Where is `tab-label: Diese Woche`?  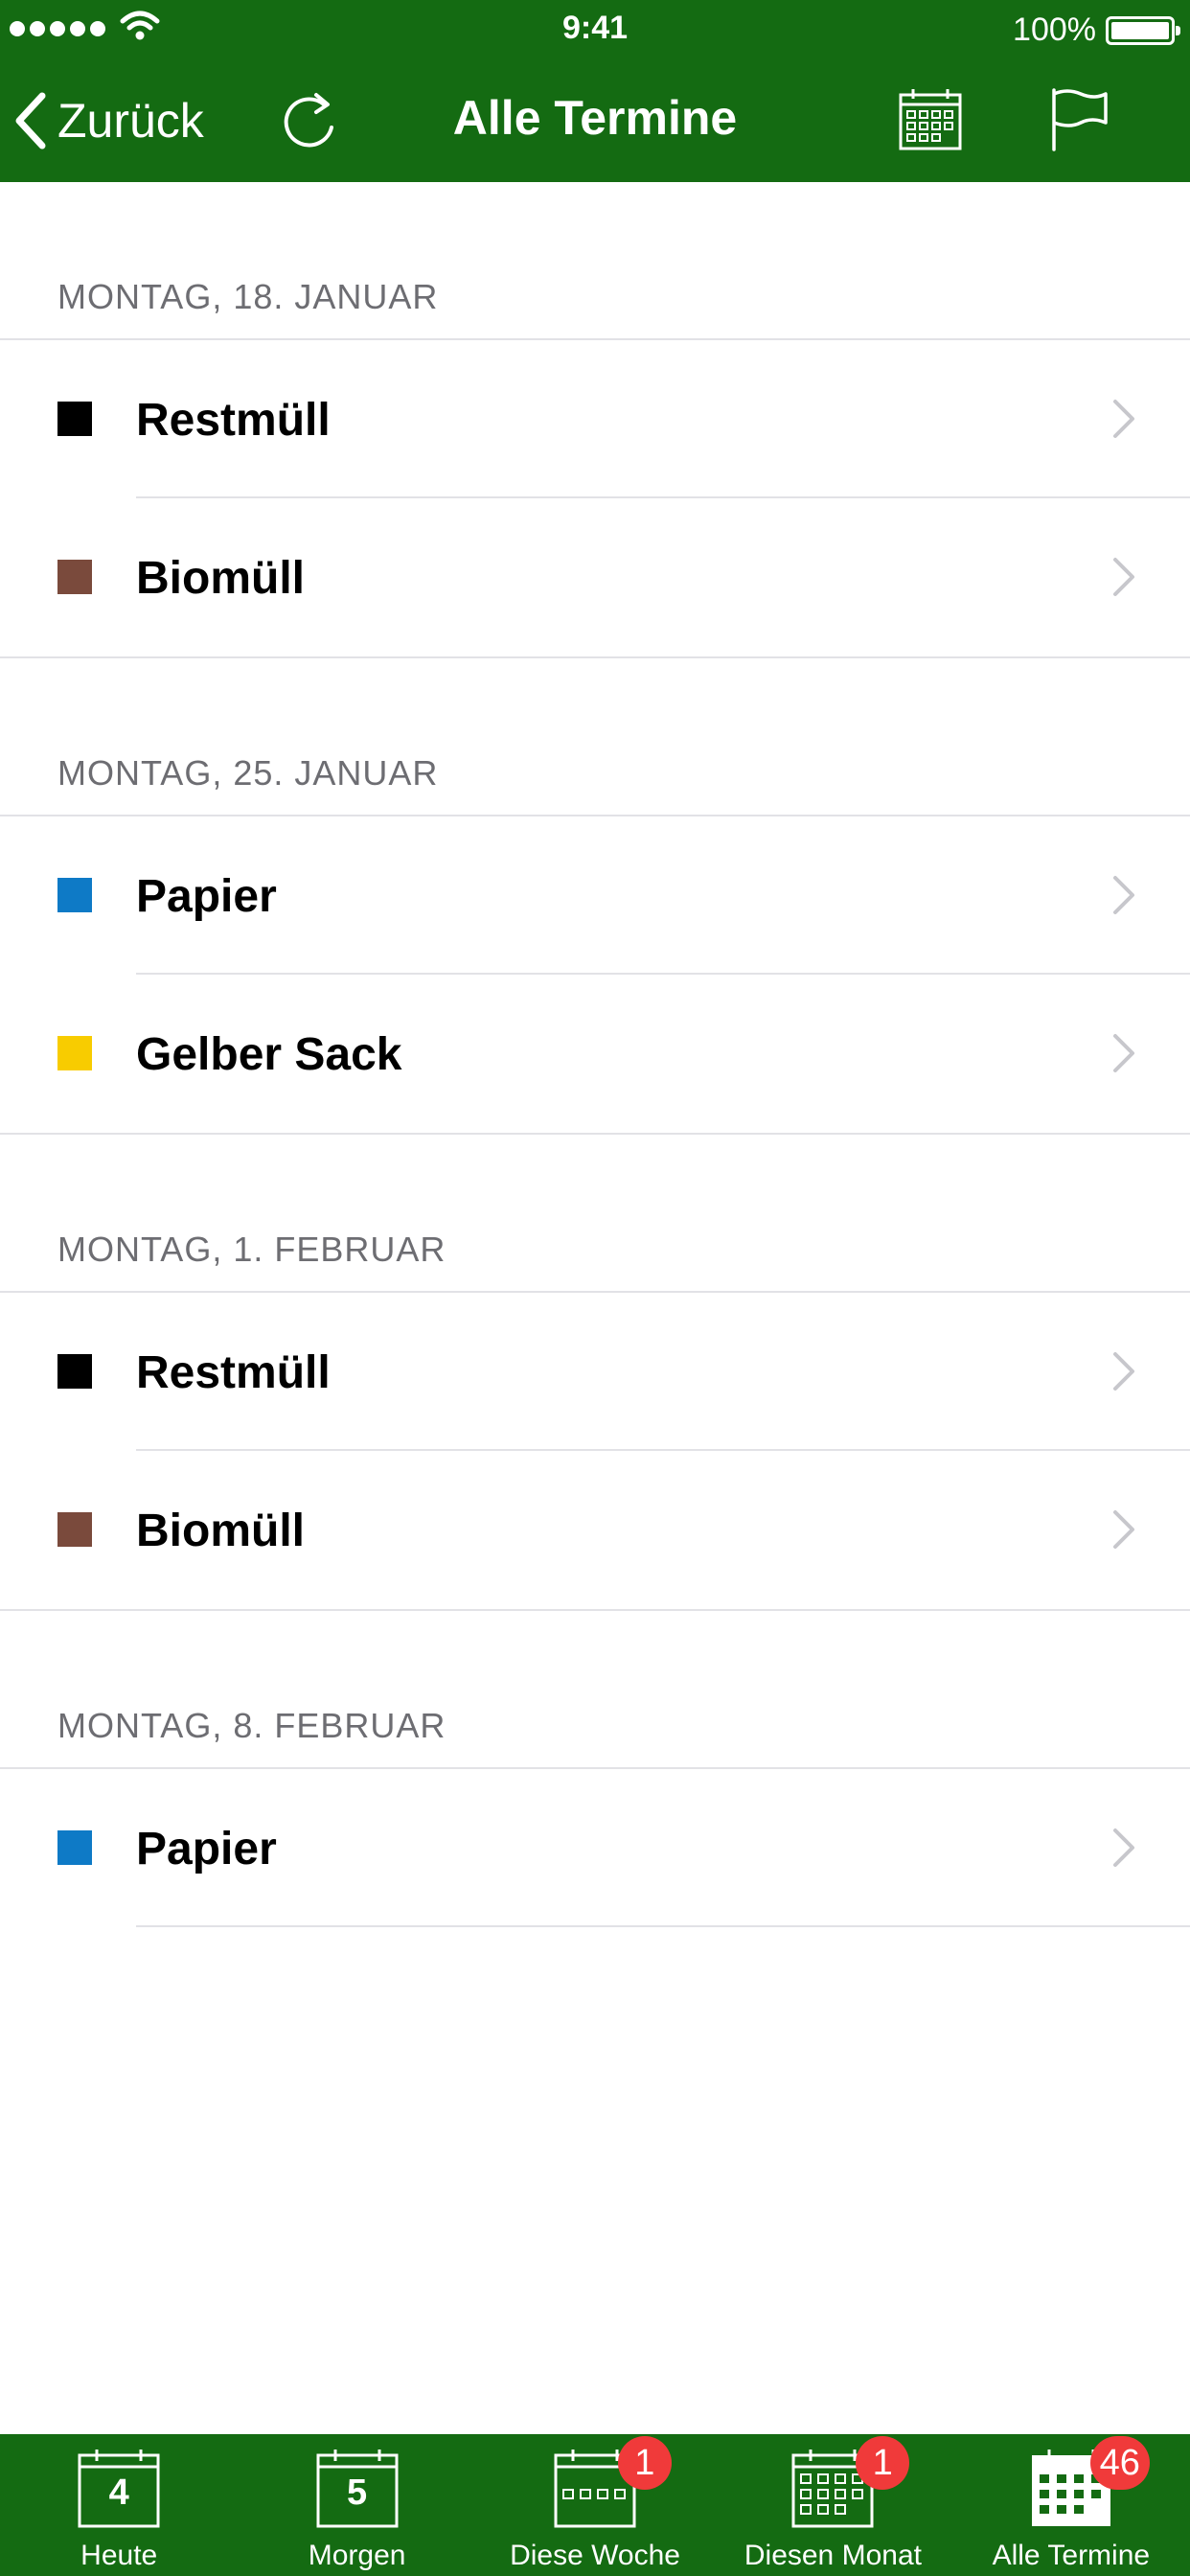
tab-label: Diese Woche is located at coordinates (595, 2555).